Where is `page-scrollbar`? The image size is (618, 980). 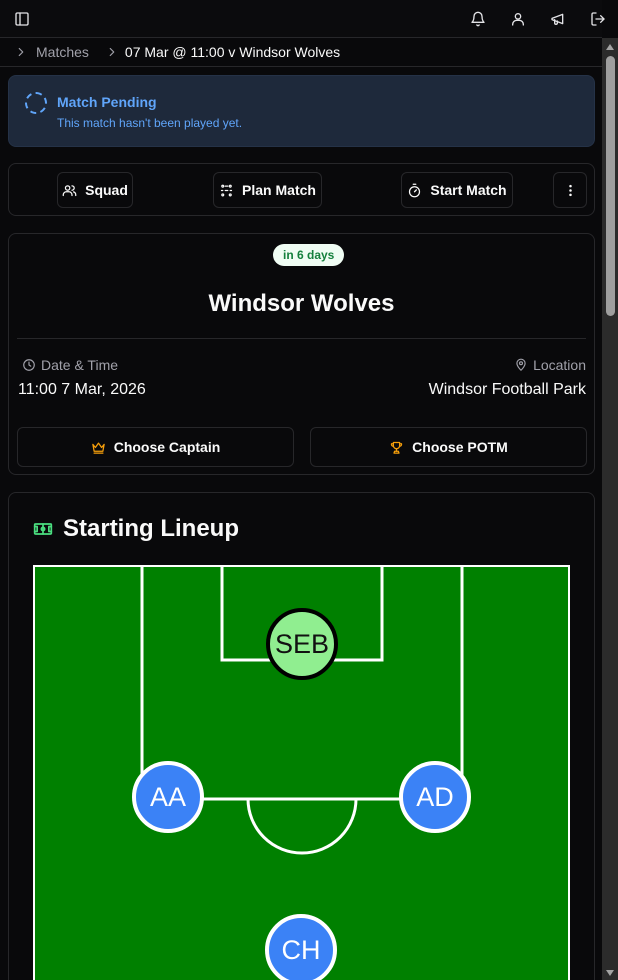
page-scrollbar is located at coordinates (610, 509).